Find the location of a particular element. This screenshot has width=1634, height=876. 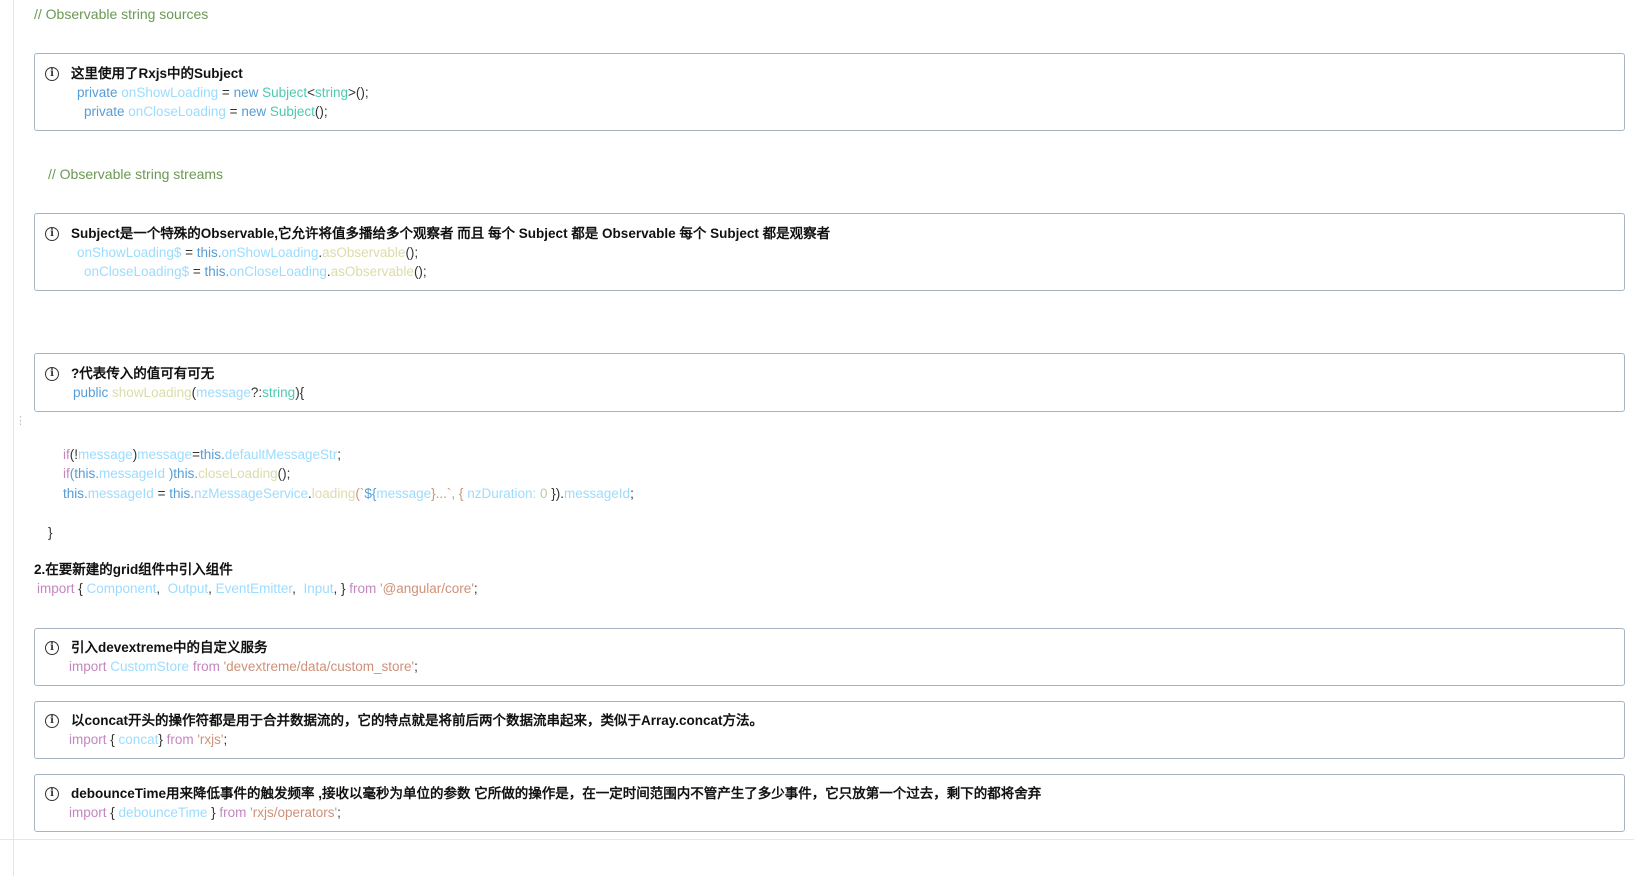

callout-title: 这里使用了Rxjs中的Subject is located at coordinates (157, 73).